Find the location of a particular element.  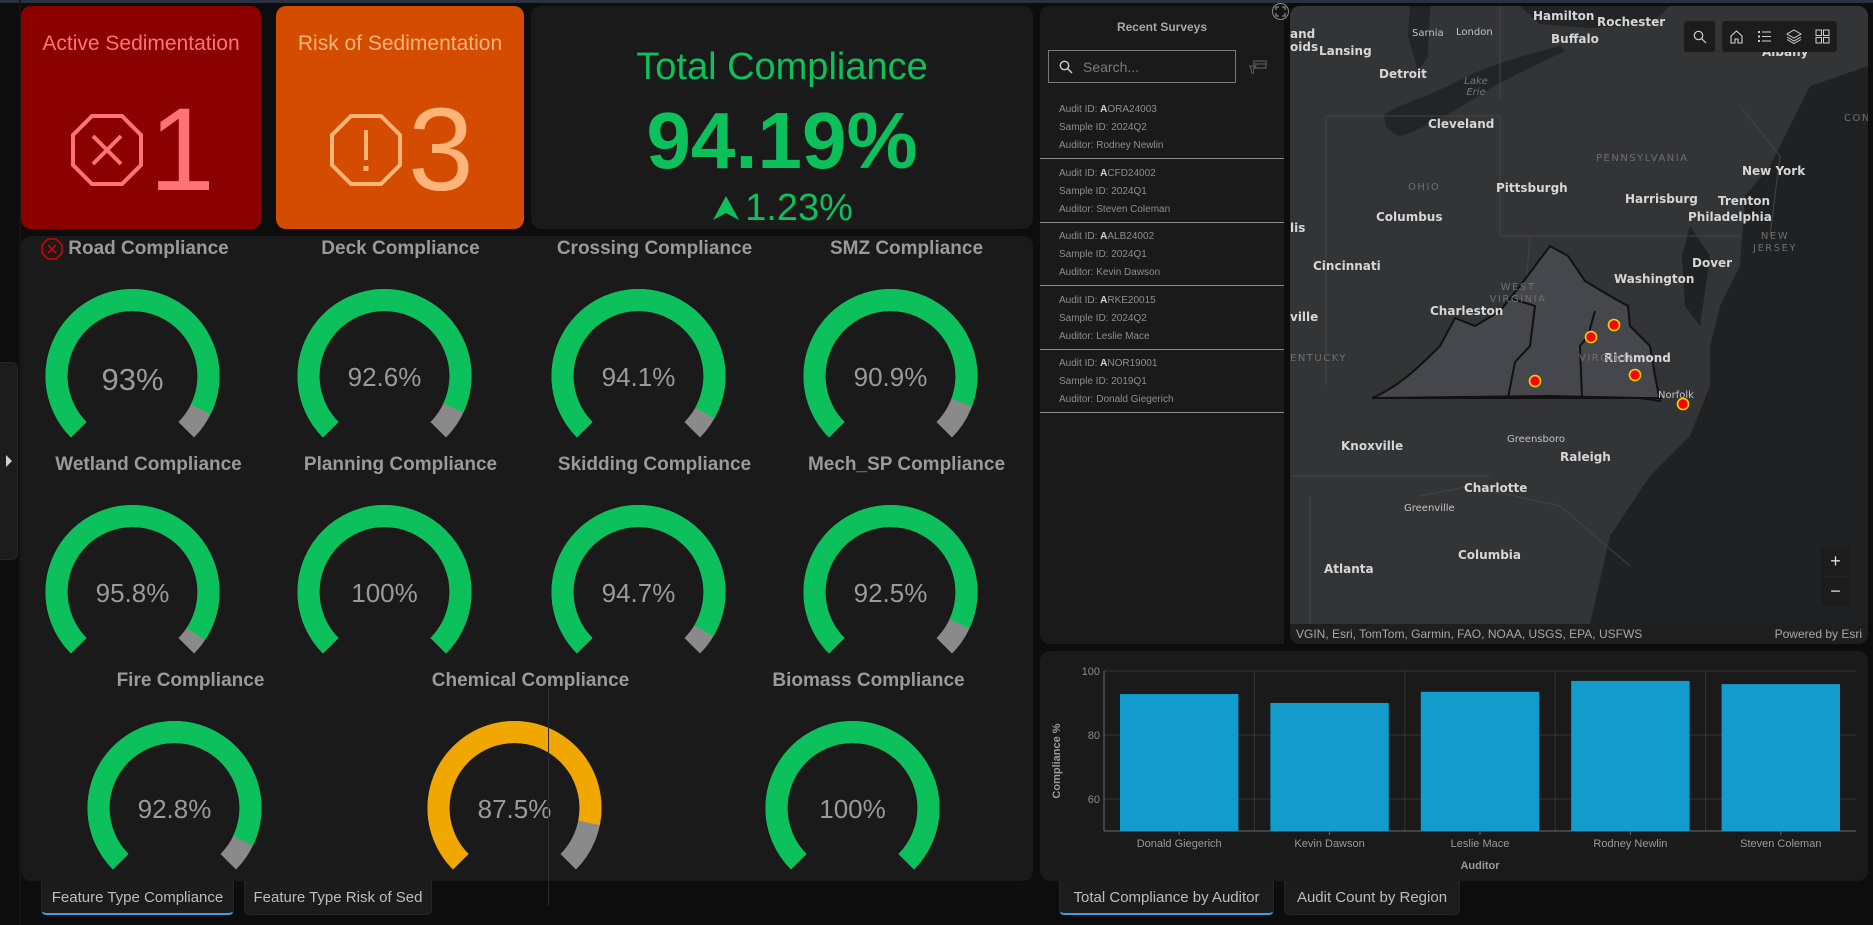

tab-feature-type-compliance: Feature Type Compliance is located at coordinates (137, 898).